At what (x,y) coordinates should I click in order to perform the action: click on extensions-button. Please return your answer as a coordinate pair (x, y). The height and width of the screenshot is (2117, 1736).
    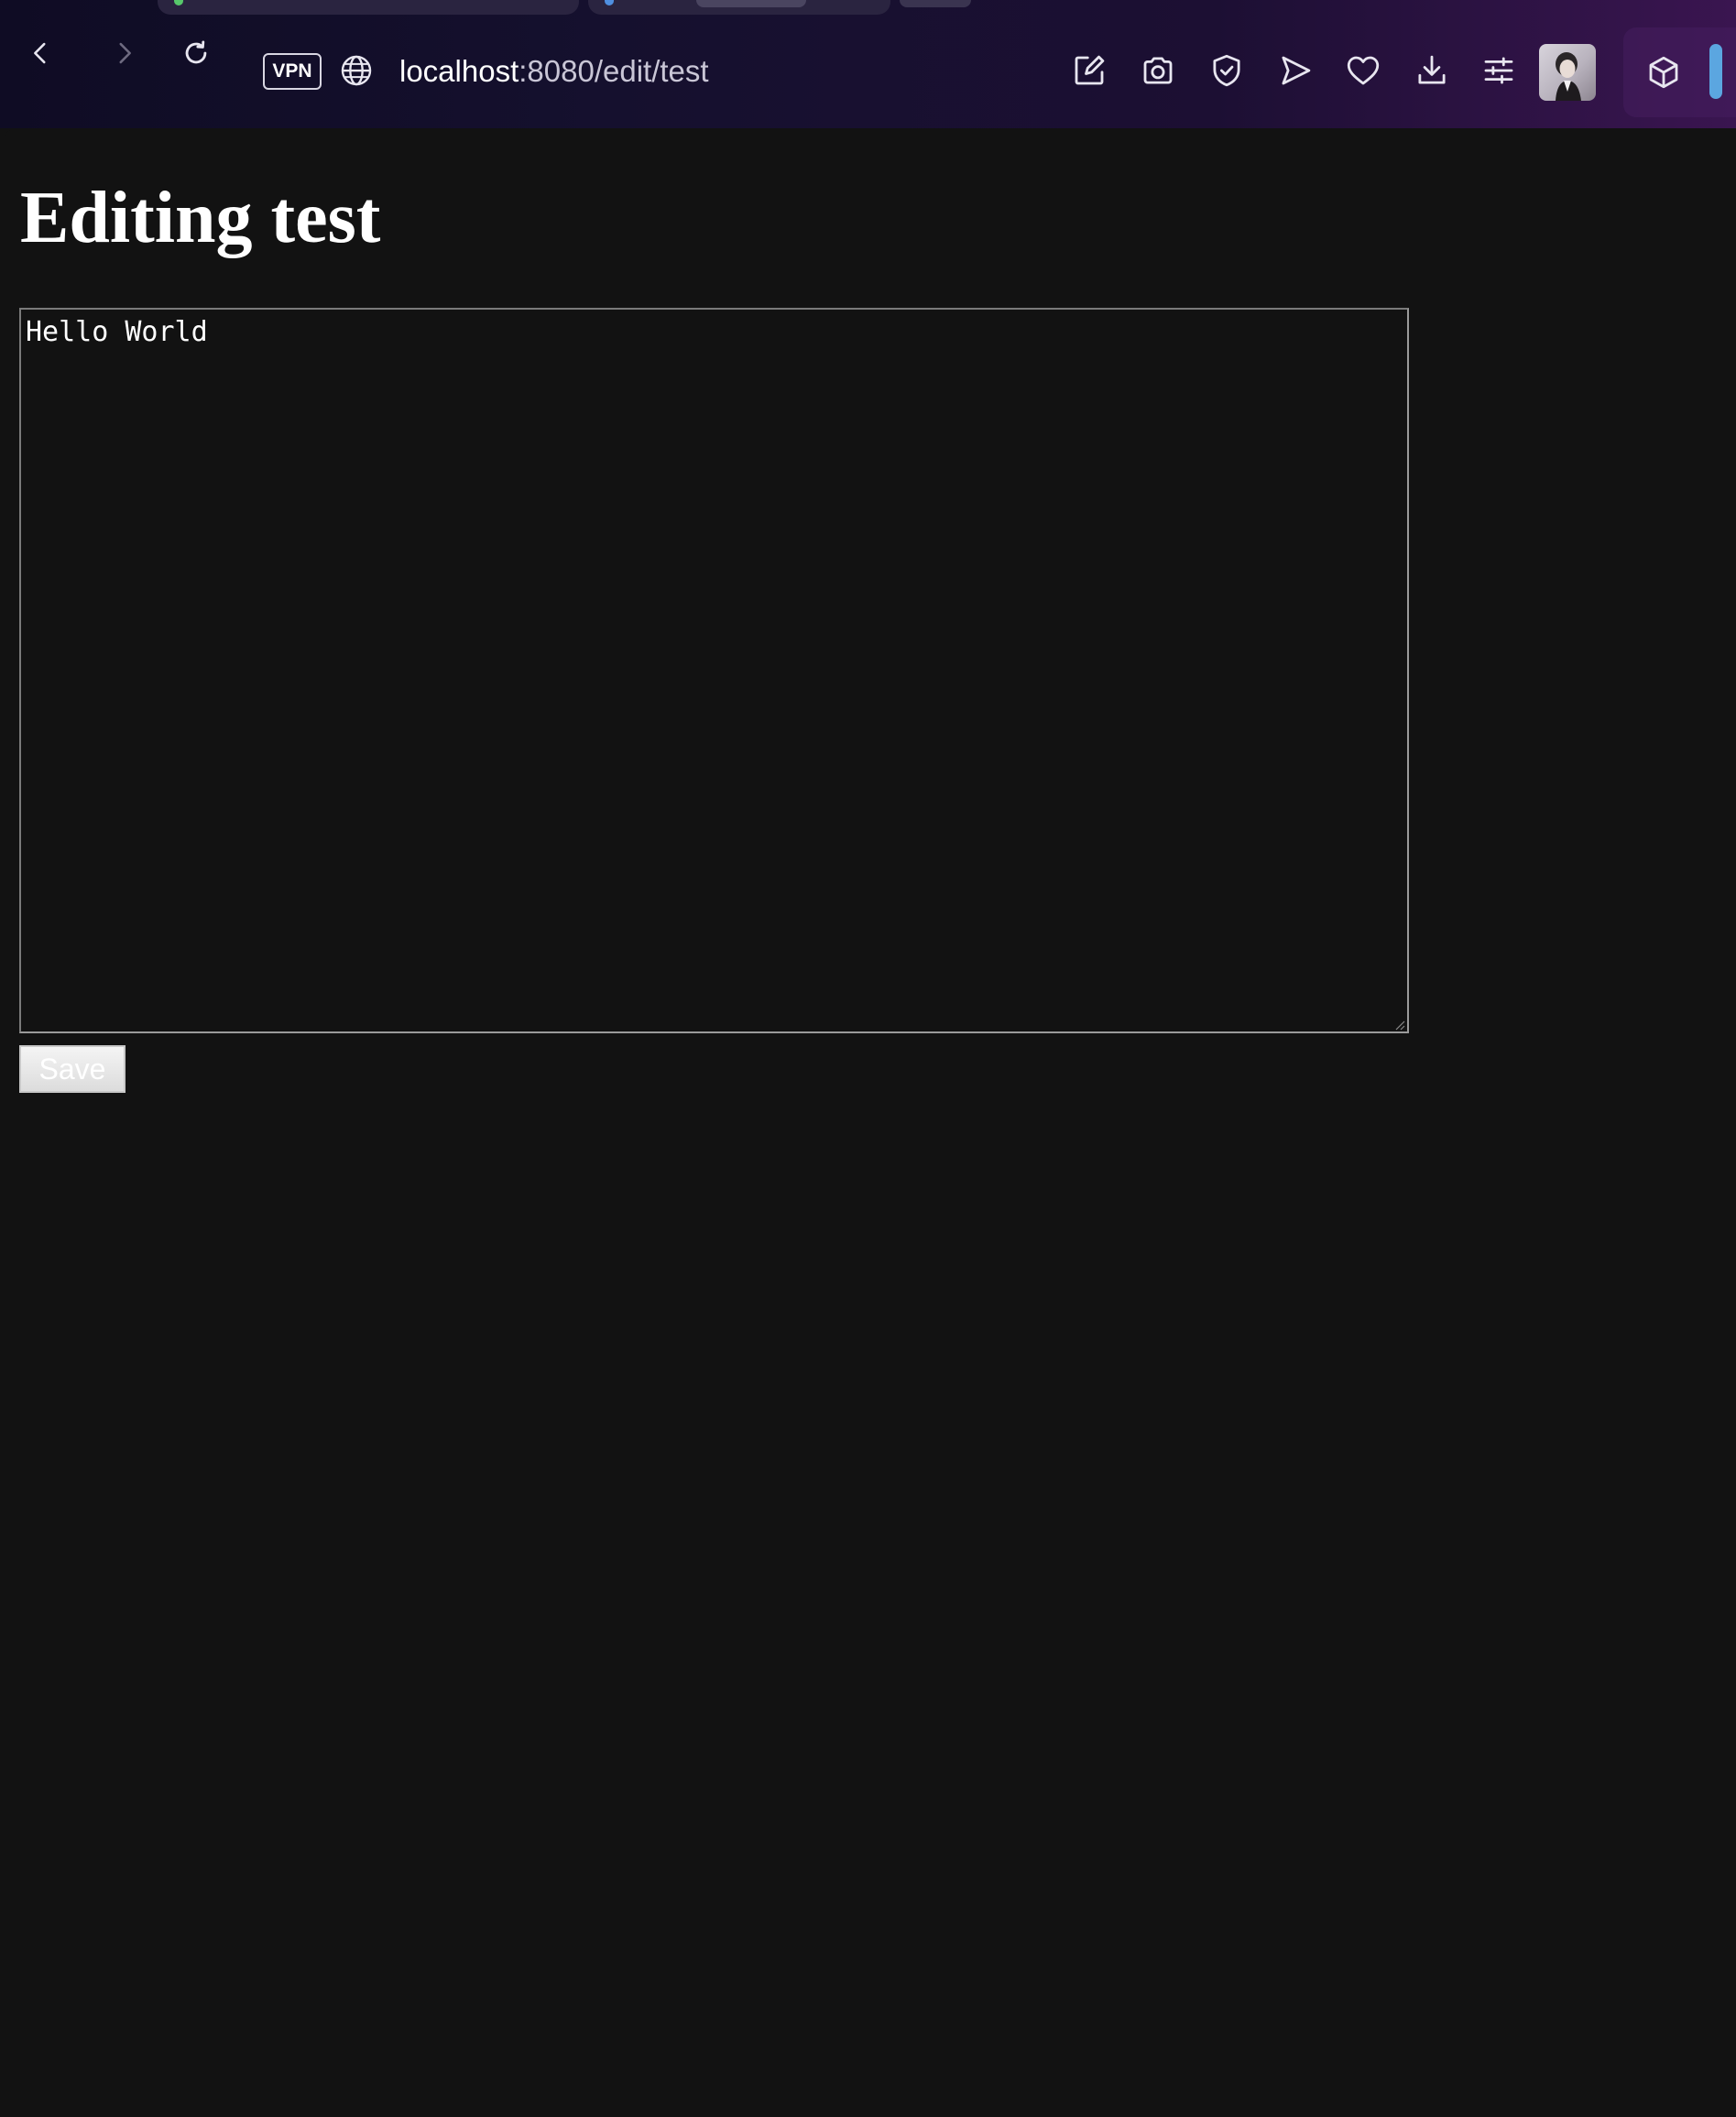
    Looking at the image, I should click on (1664, 73).